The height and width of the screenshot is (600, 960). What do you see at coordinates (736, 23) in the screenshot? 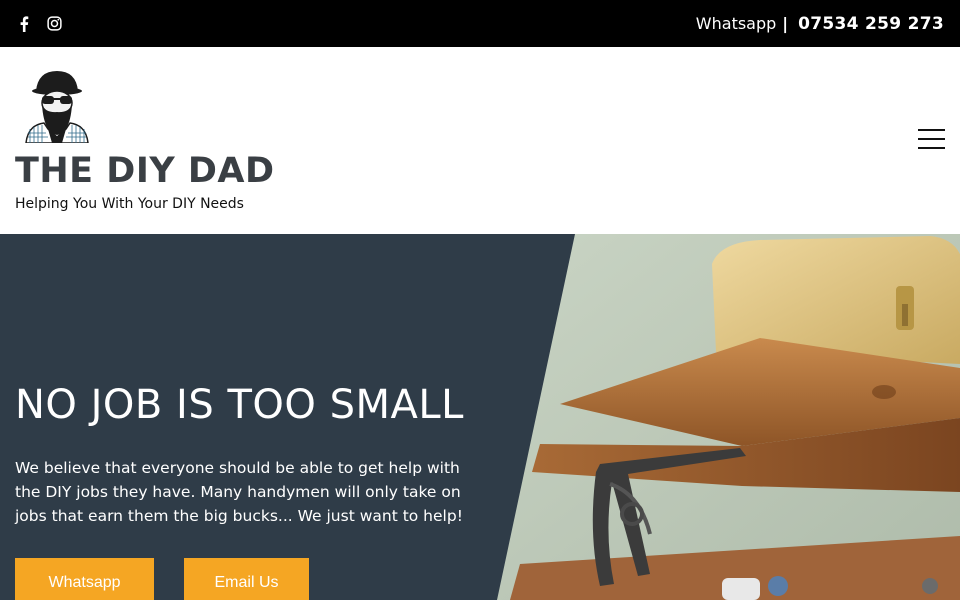
I see `whatsapp-link: Whatsapp` at bounding box center [736, 23].